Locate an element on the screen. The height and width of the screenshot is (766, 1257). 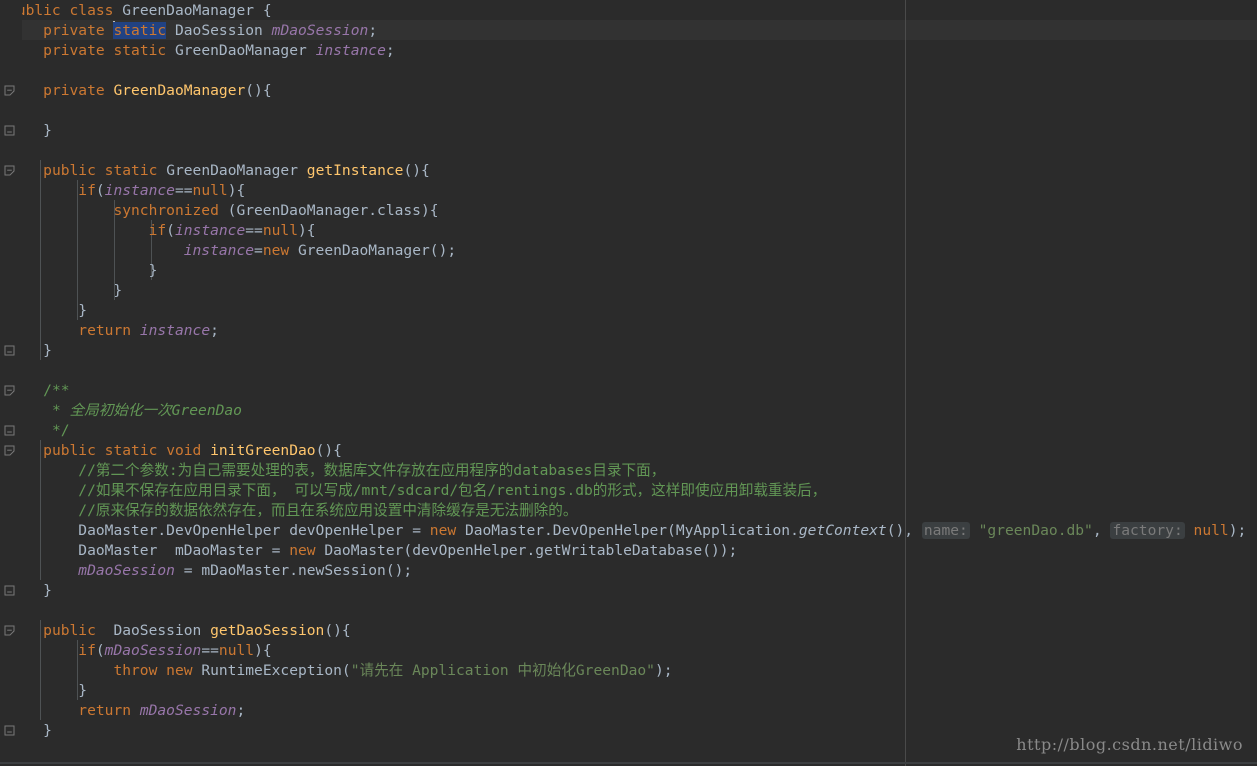
token-punct: ){ is located at coordinates (236, 190).